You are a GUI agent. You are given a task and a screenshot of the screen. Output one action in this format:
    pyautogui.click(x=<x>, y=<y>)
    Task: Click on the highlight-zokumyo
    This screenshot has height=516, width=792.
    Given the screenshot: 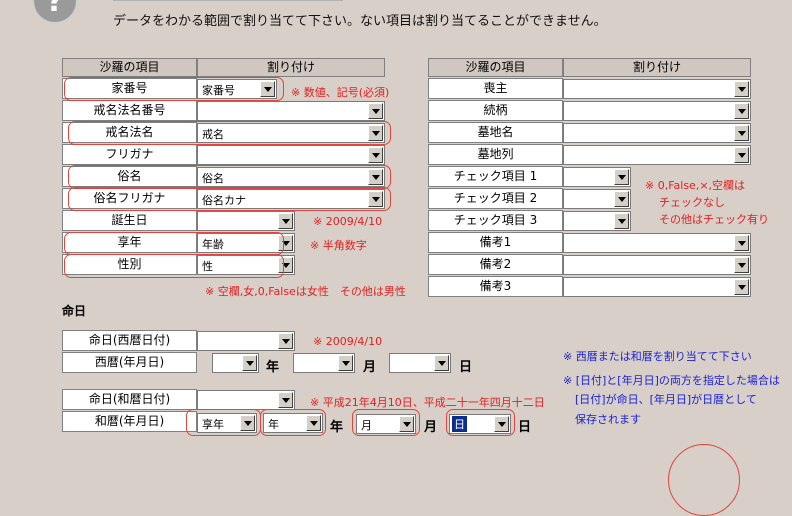 What is the action you would take?
    pyautogui.click(x=229, y=177)
    